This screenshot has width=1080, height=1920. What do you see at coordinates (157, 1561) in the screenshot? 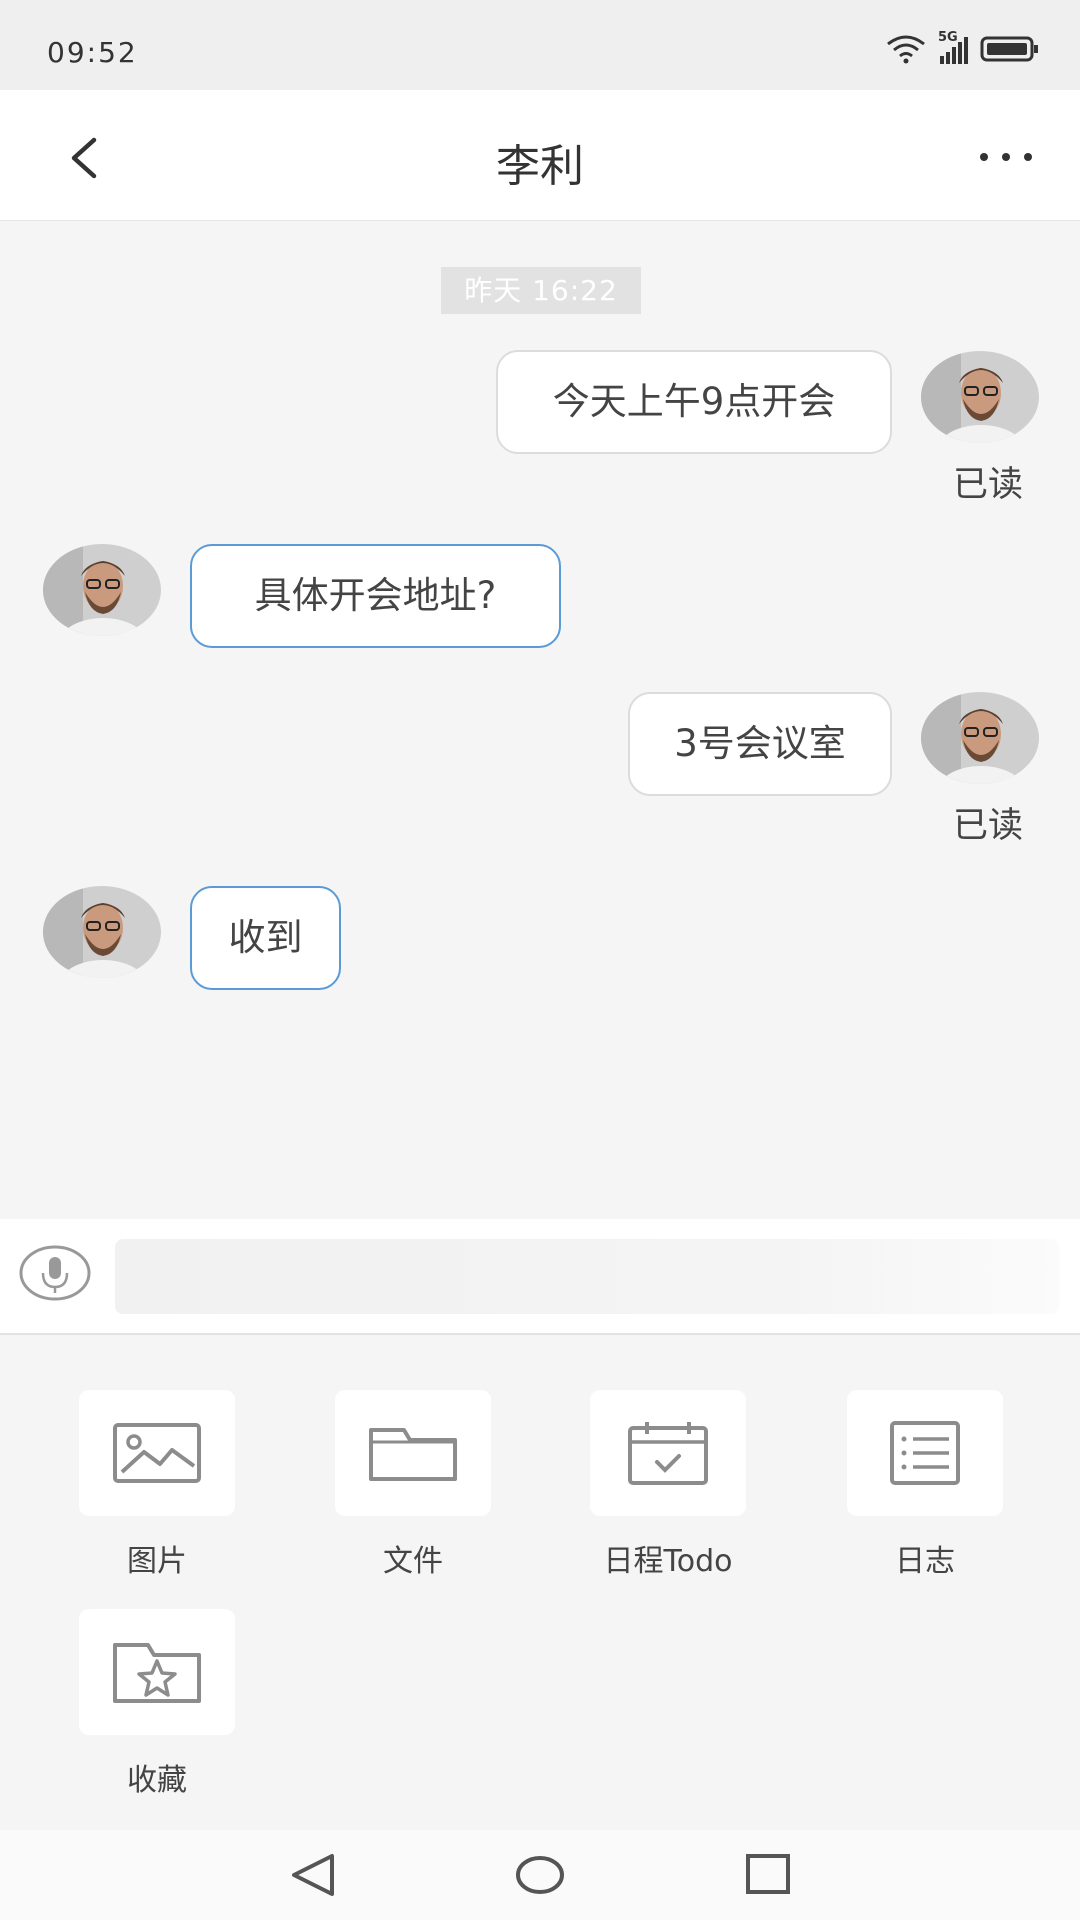
I see `tool-label: 图片` at bounding box center [157, 1561].